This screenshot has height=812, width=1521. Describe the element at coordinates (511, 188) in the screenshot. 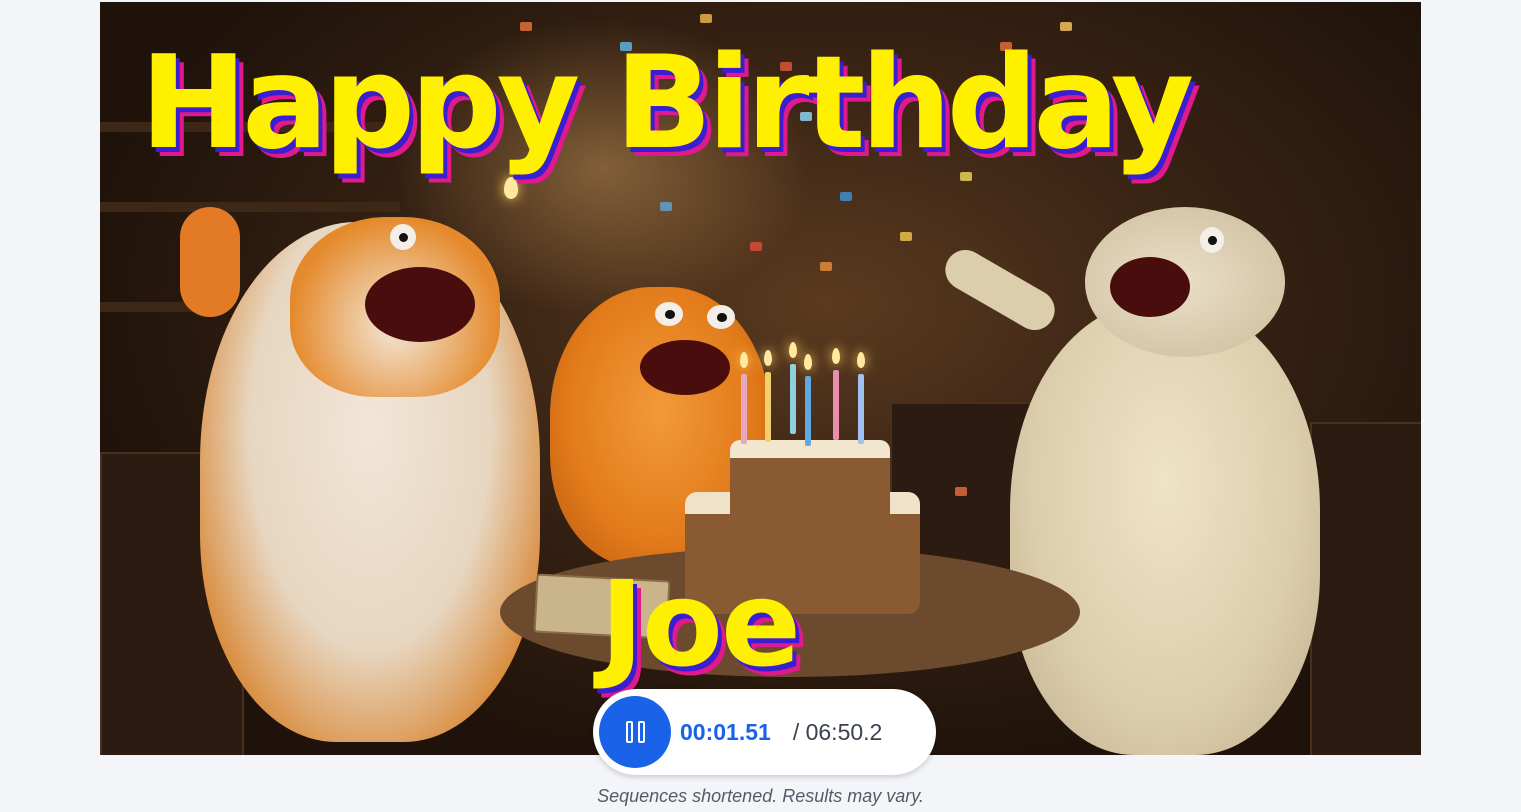

I see `wall-lamp-glow` at that location.